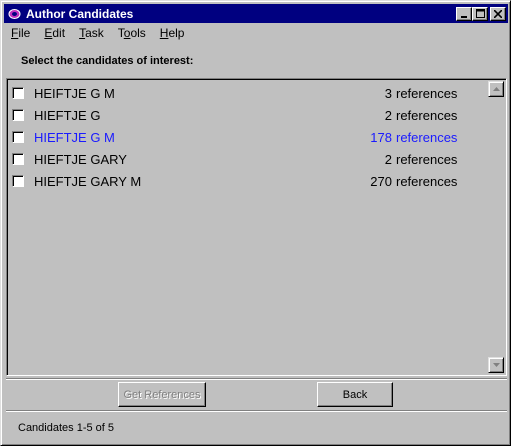 Image resolution: width=511 pixels, height=446 pixels. What do you see at coordinates (80, 159) in the screenshot?
I see `candidate-name: HIEFTJE GARY` at bounding box center [80, 159].